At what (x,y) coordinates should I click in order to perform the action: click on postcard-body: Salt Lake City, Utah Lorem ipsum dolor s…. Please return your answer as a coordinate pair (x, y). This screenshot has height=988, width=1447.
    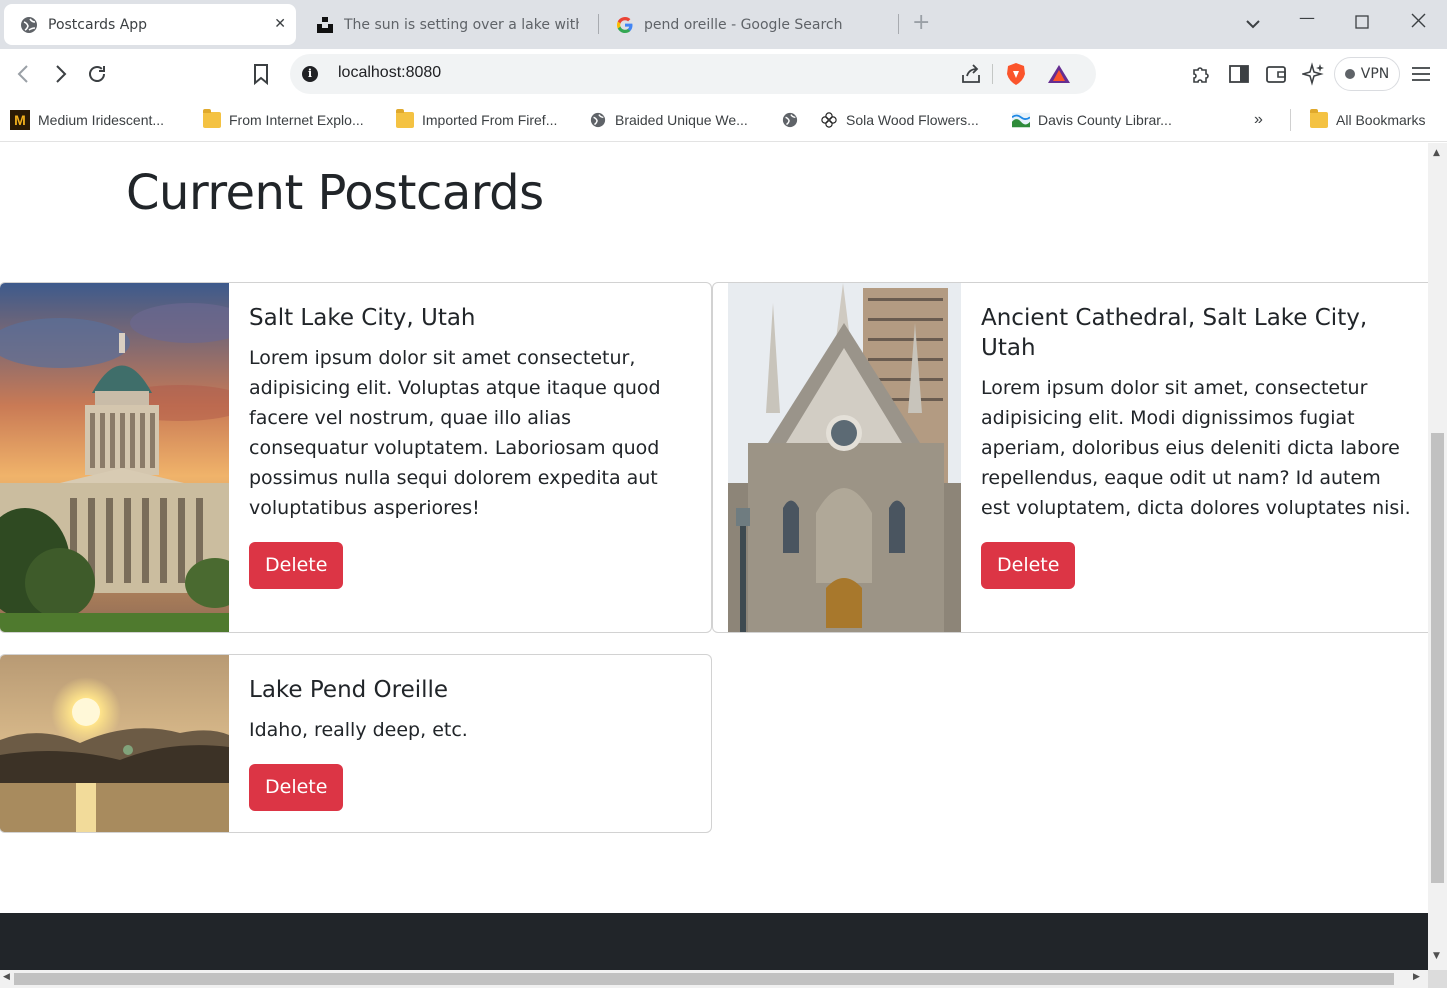
    Looking at the image, I should click on (471, 446).